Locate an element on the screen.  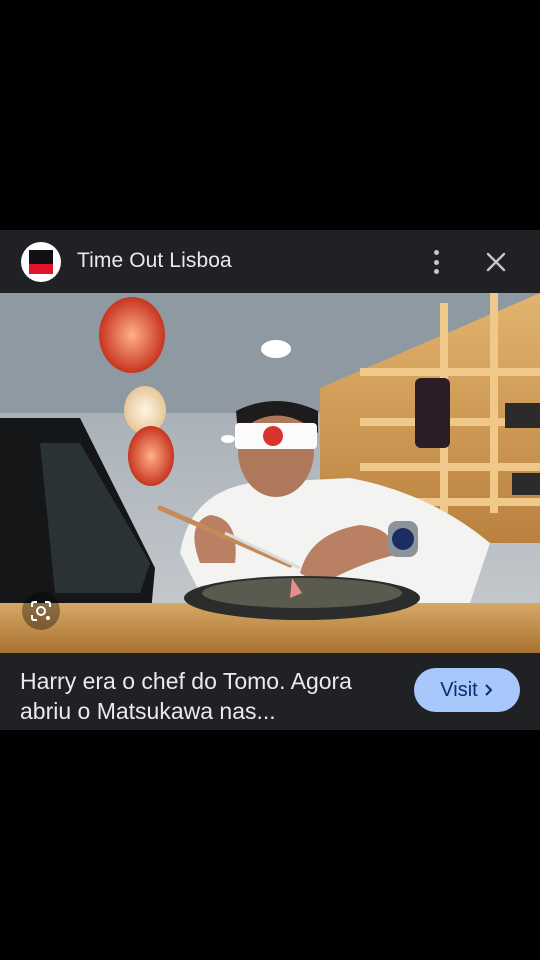
source-name: Time Out Lisboa is located at coordinates (154, 261).